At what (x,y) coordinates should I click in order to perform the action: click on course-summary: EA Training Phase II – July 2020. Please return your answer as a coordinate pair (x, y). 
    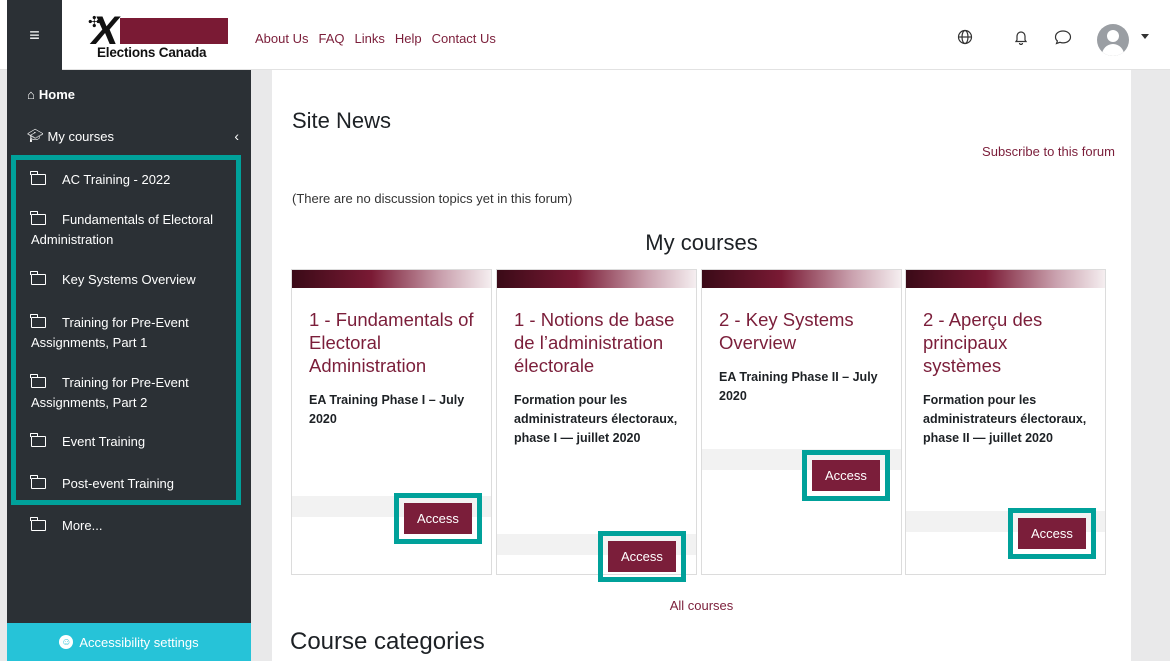
    Looking at the image, I should click on (798, 386).